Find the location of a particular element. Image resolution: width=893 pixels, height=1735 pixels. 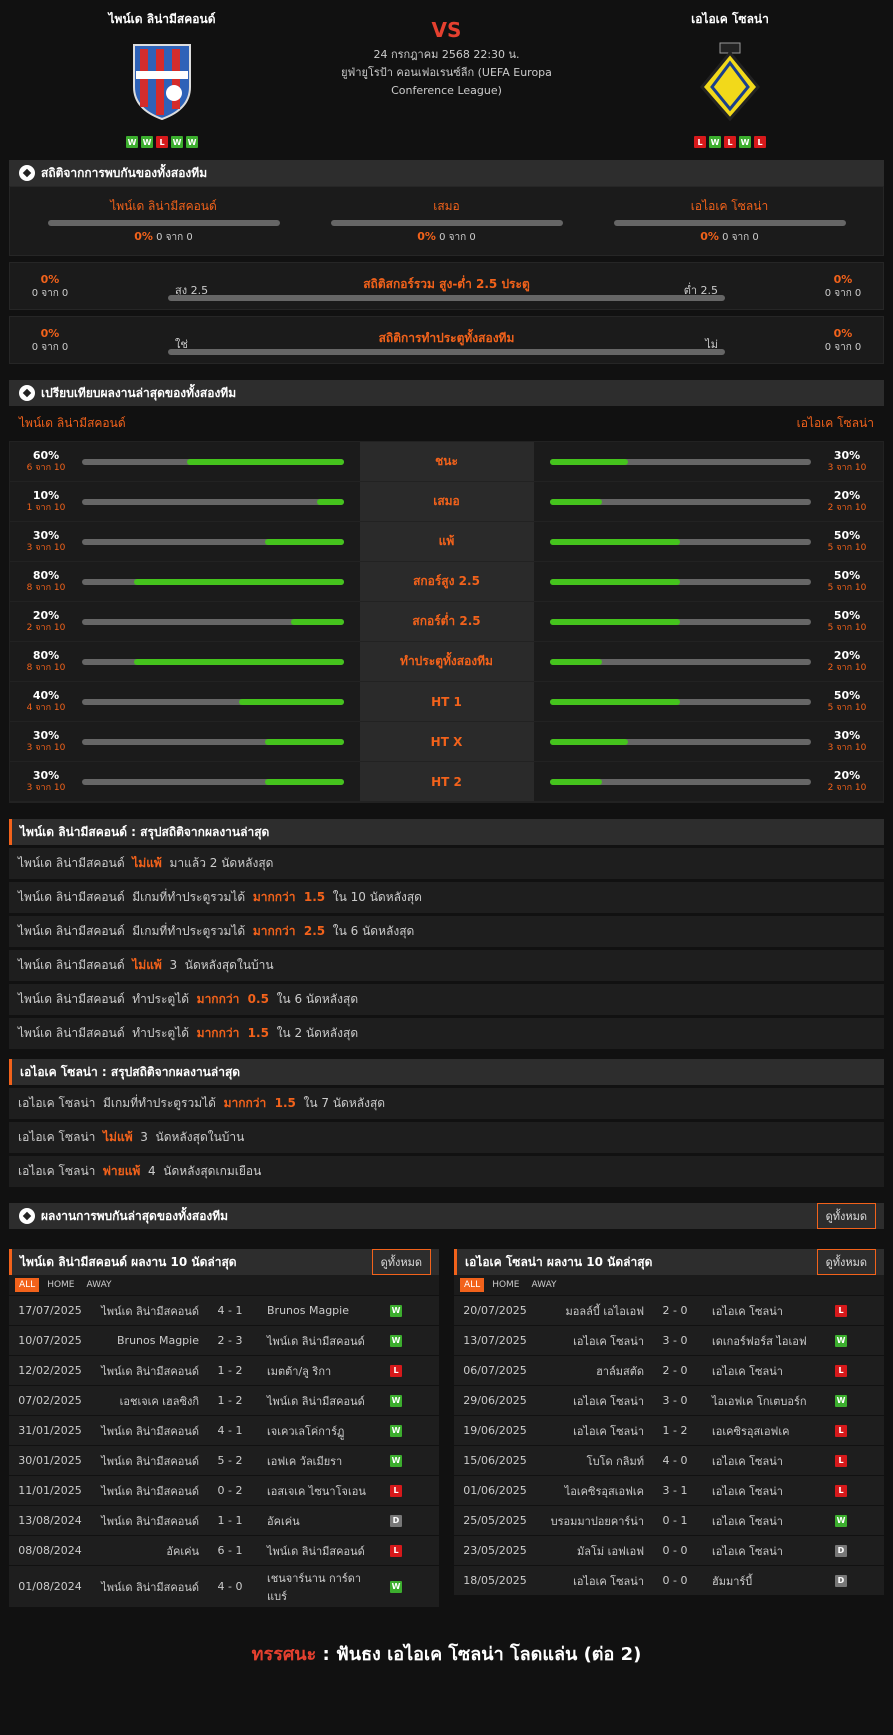

home-count: 8 จาก 10 is located at coordinates (46, 667).